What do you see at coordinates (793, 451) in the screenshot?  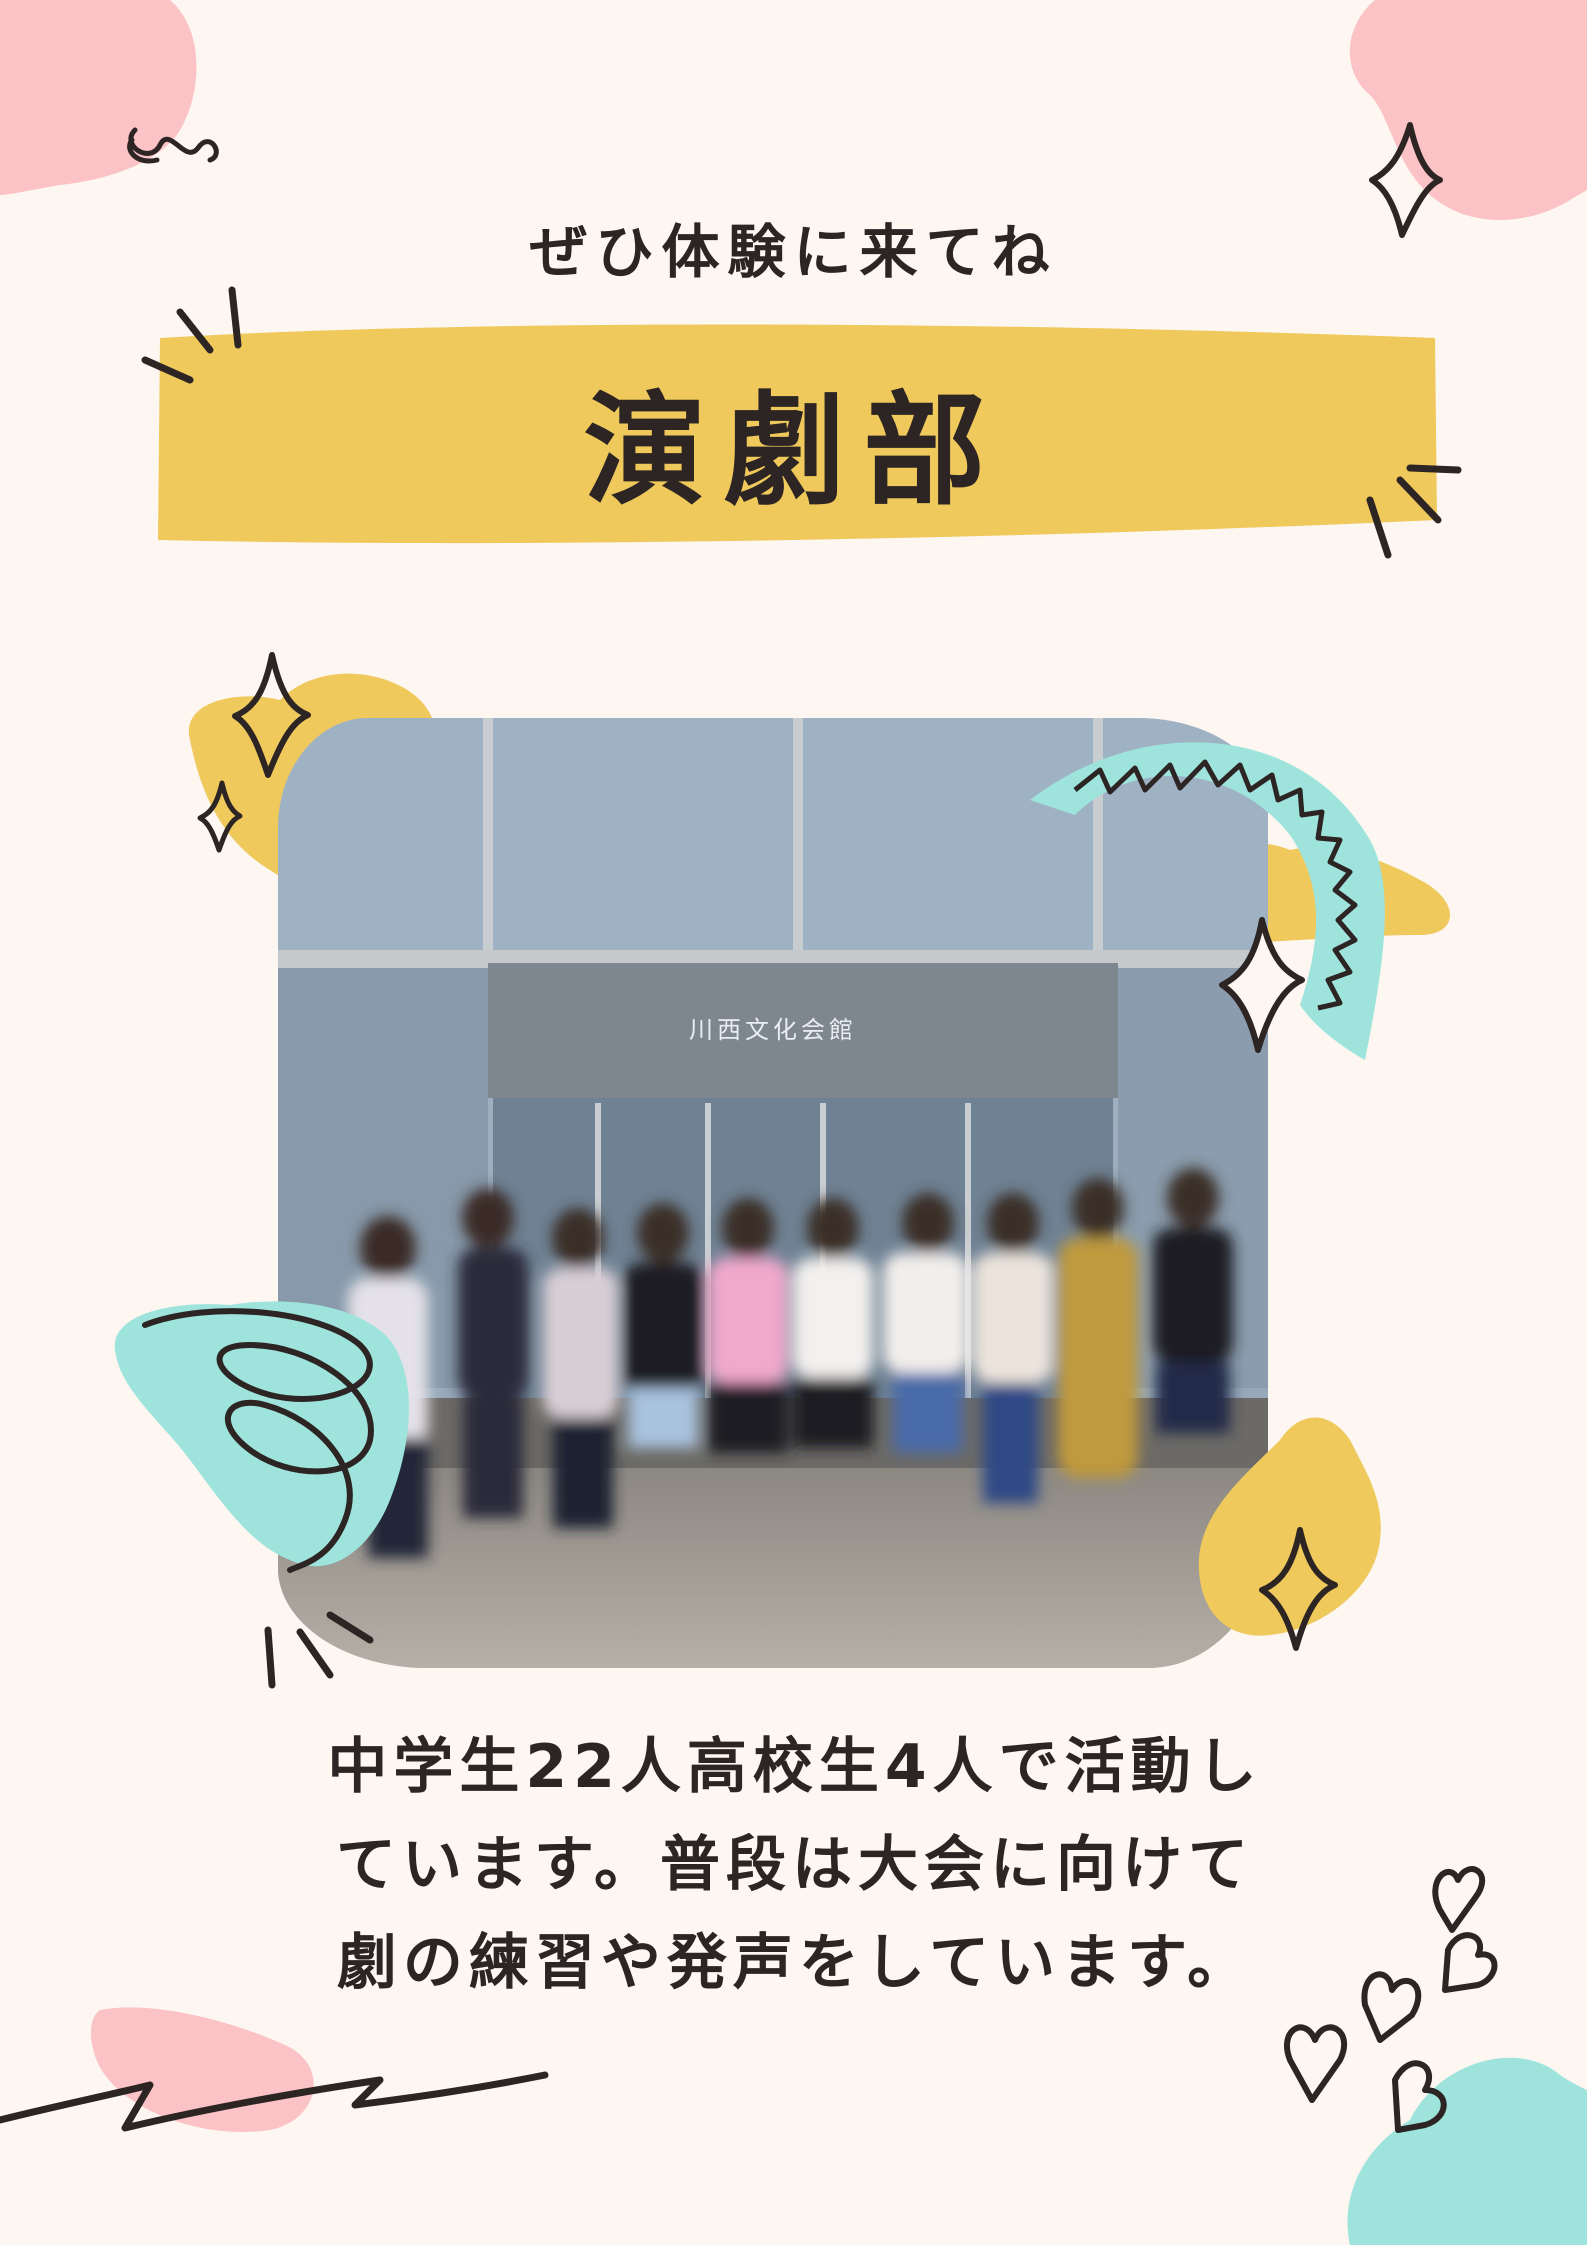 I see `page-title: 演劇部` at bounding box center [793, 451].